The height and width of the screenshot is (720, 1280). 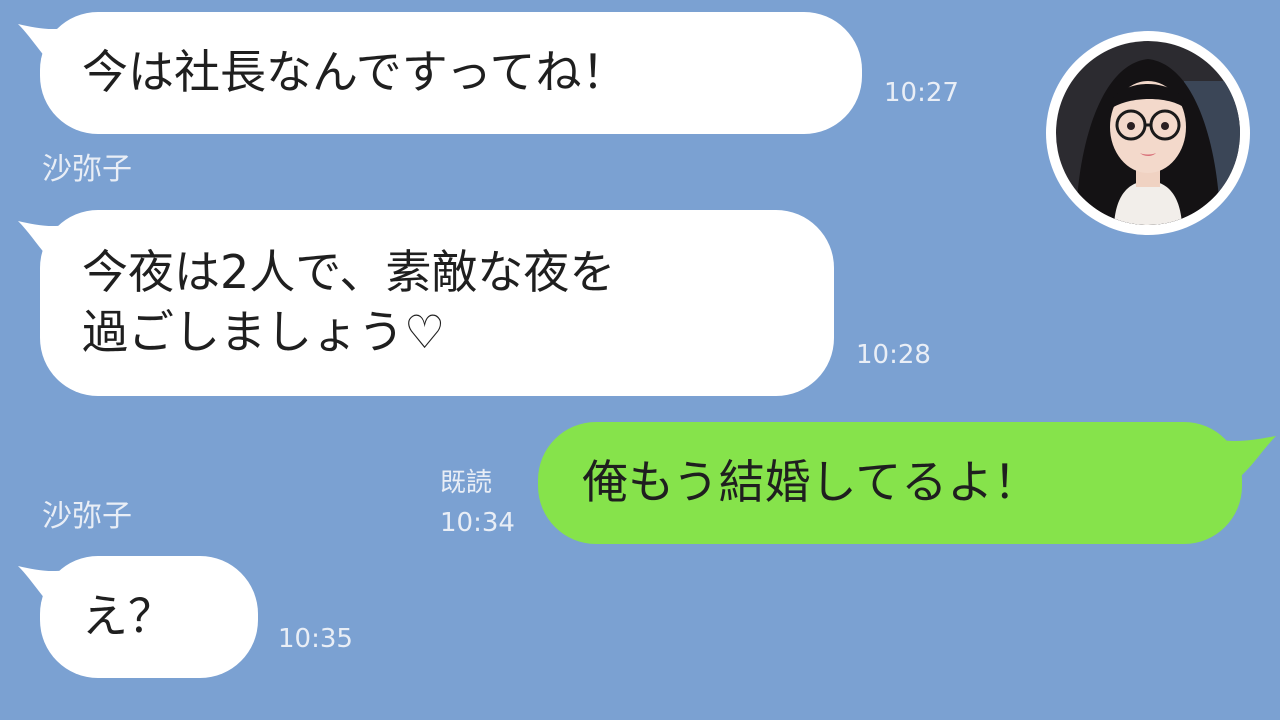 What do you see at coordinates (315, 639) in the screenshot?
I see `message-timestamp: 10:35` at bounding box center [315, 639].